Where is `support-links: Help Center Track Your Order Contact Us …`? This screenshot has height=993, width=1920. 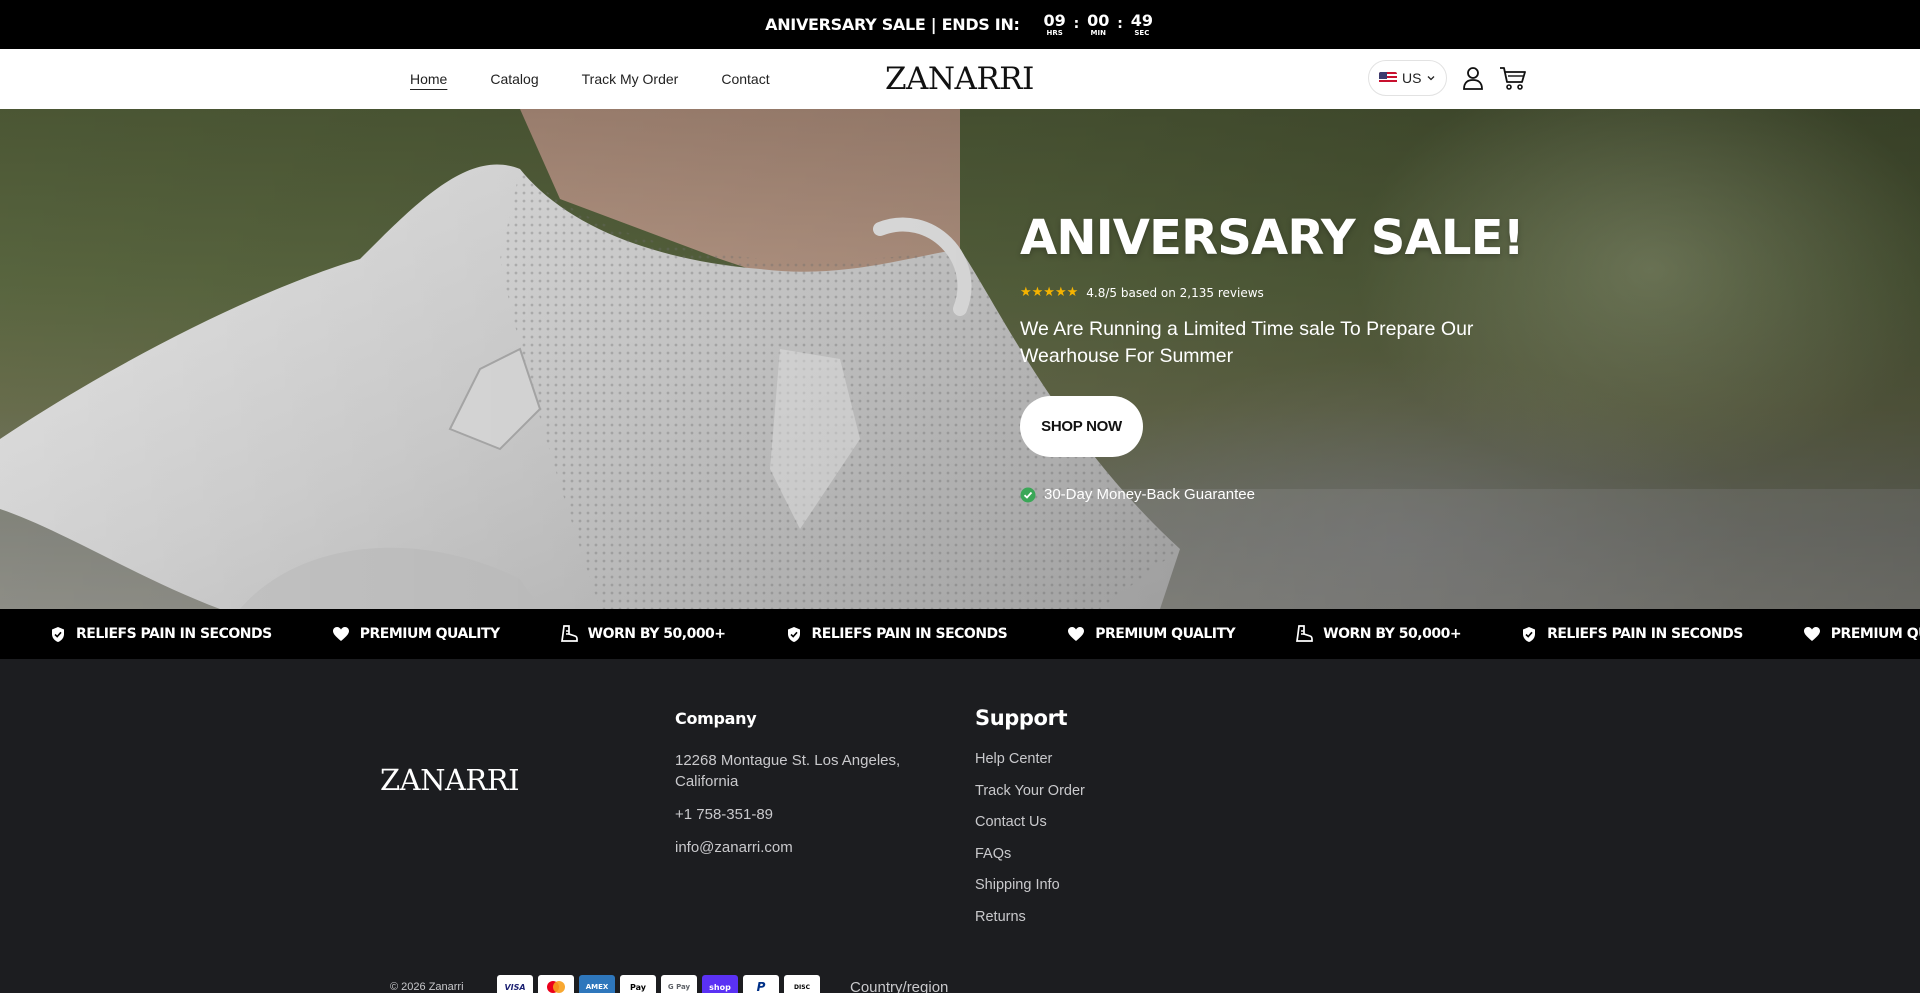
support-links: Help Center Track Your Order Contact Us … is located at coordinates (1030, 838).